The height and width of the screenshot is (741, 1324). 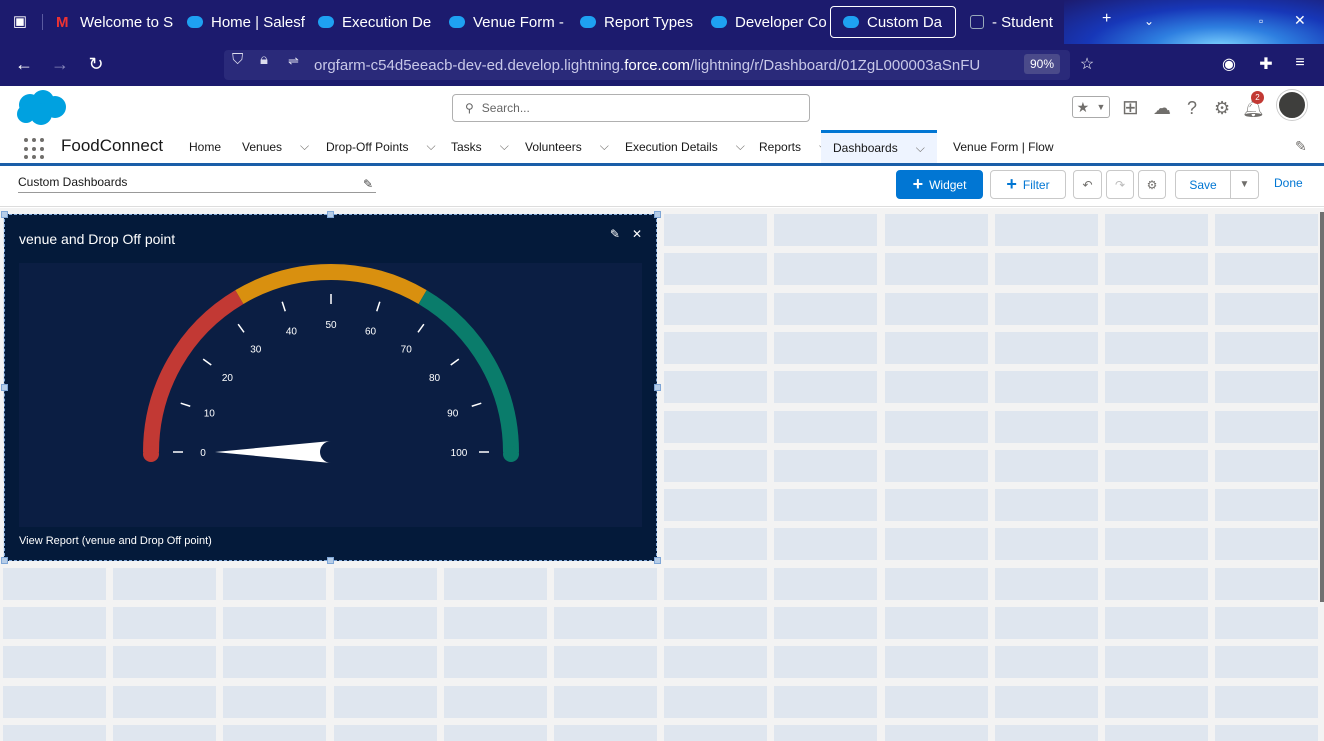 What do you see at coordinates (685, 146) in the screenshot?
I see `nav-item-execution-details: Execution Details ⌵` at bounding box center [685, 146].